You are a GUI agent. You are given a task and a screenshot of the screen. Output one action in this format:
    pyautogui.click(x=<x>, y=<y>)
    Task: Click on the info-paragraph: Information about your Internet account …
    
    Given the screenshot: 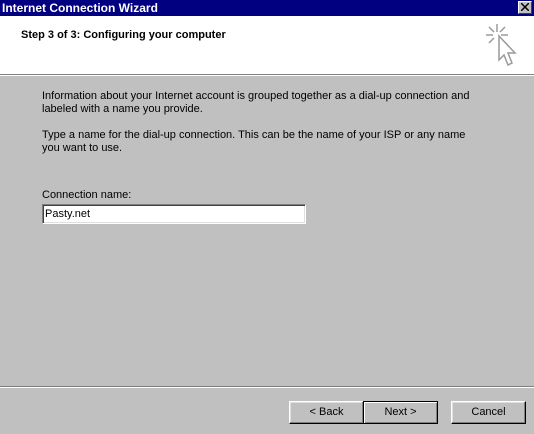 What is the action you would take?
    pyautogui.click(x=256, y=102)
    